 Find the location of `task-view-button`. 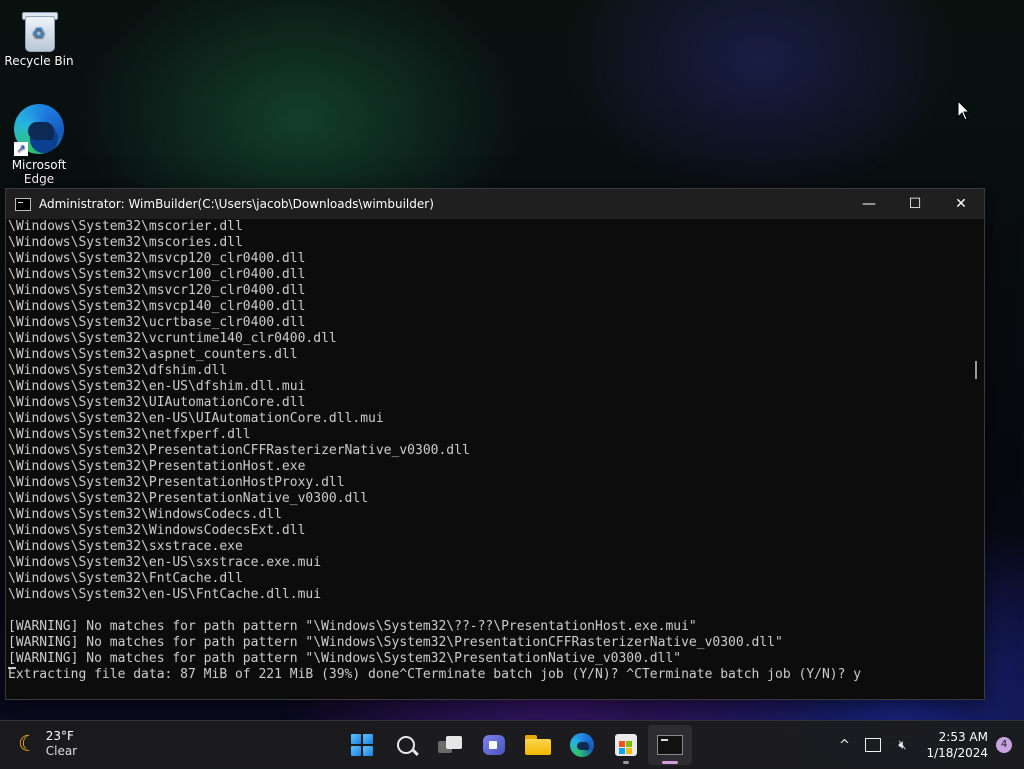

task-view-button is located at coordinates (450, 745).